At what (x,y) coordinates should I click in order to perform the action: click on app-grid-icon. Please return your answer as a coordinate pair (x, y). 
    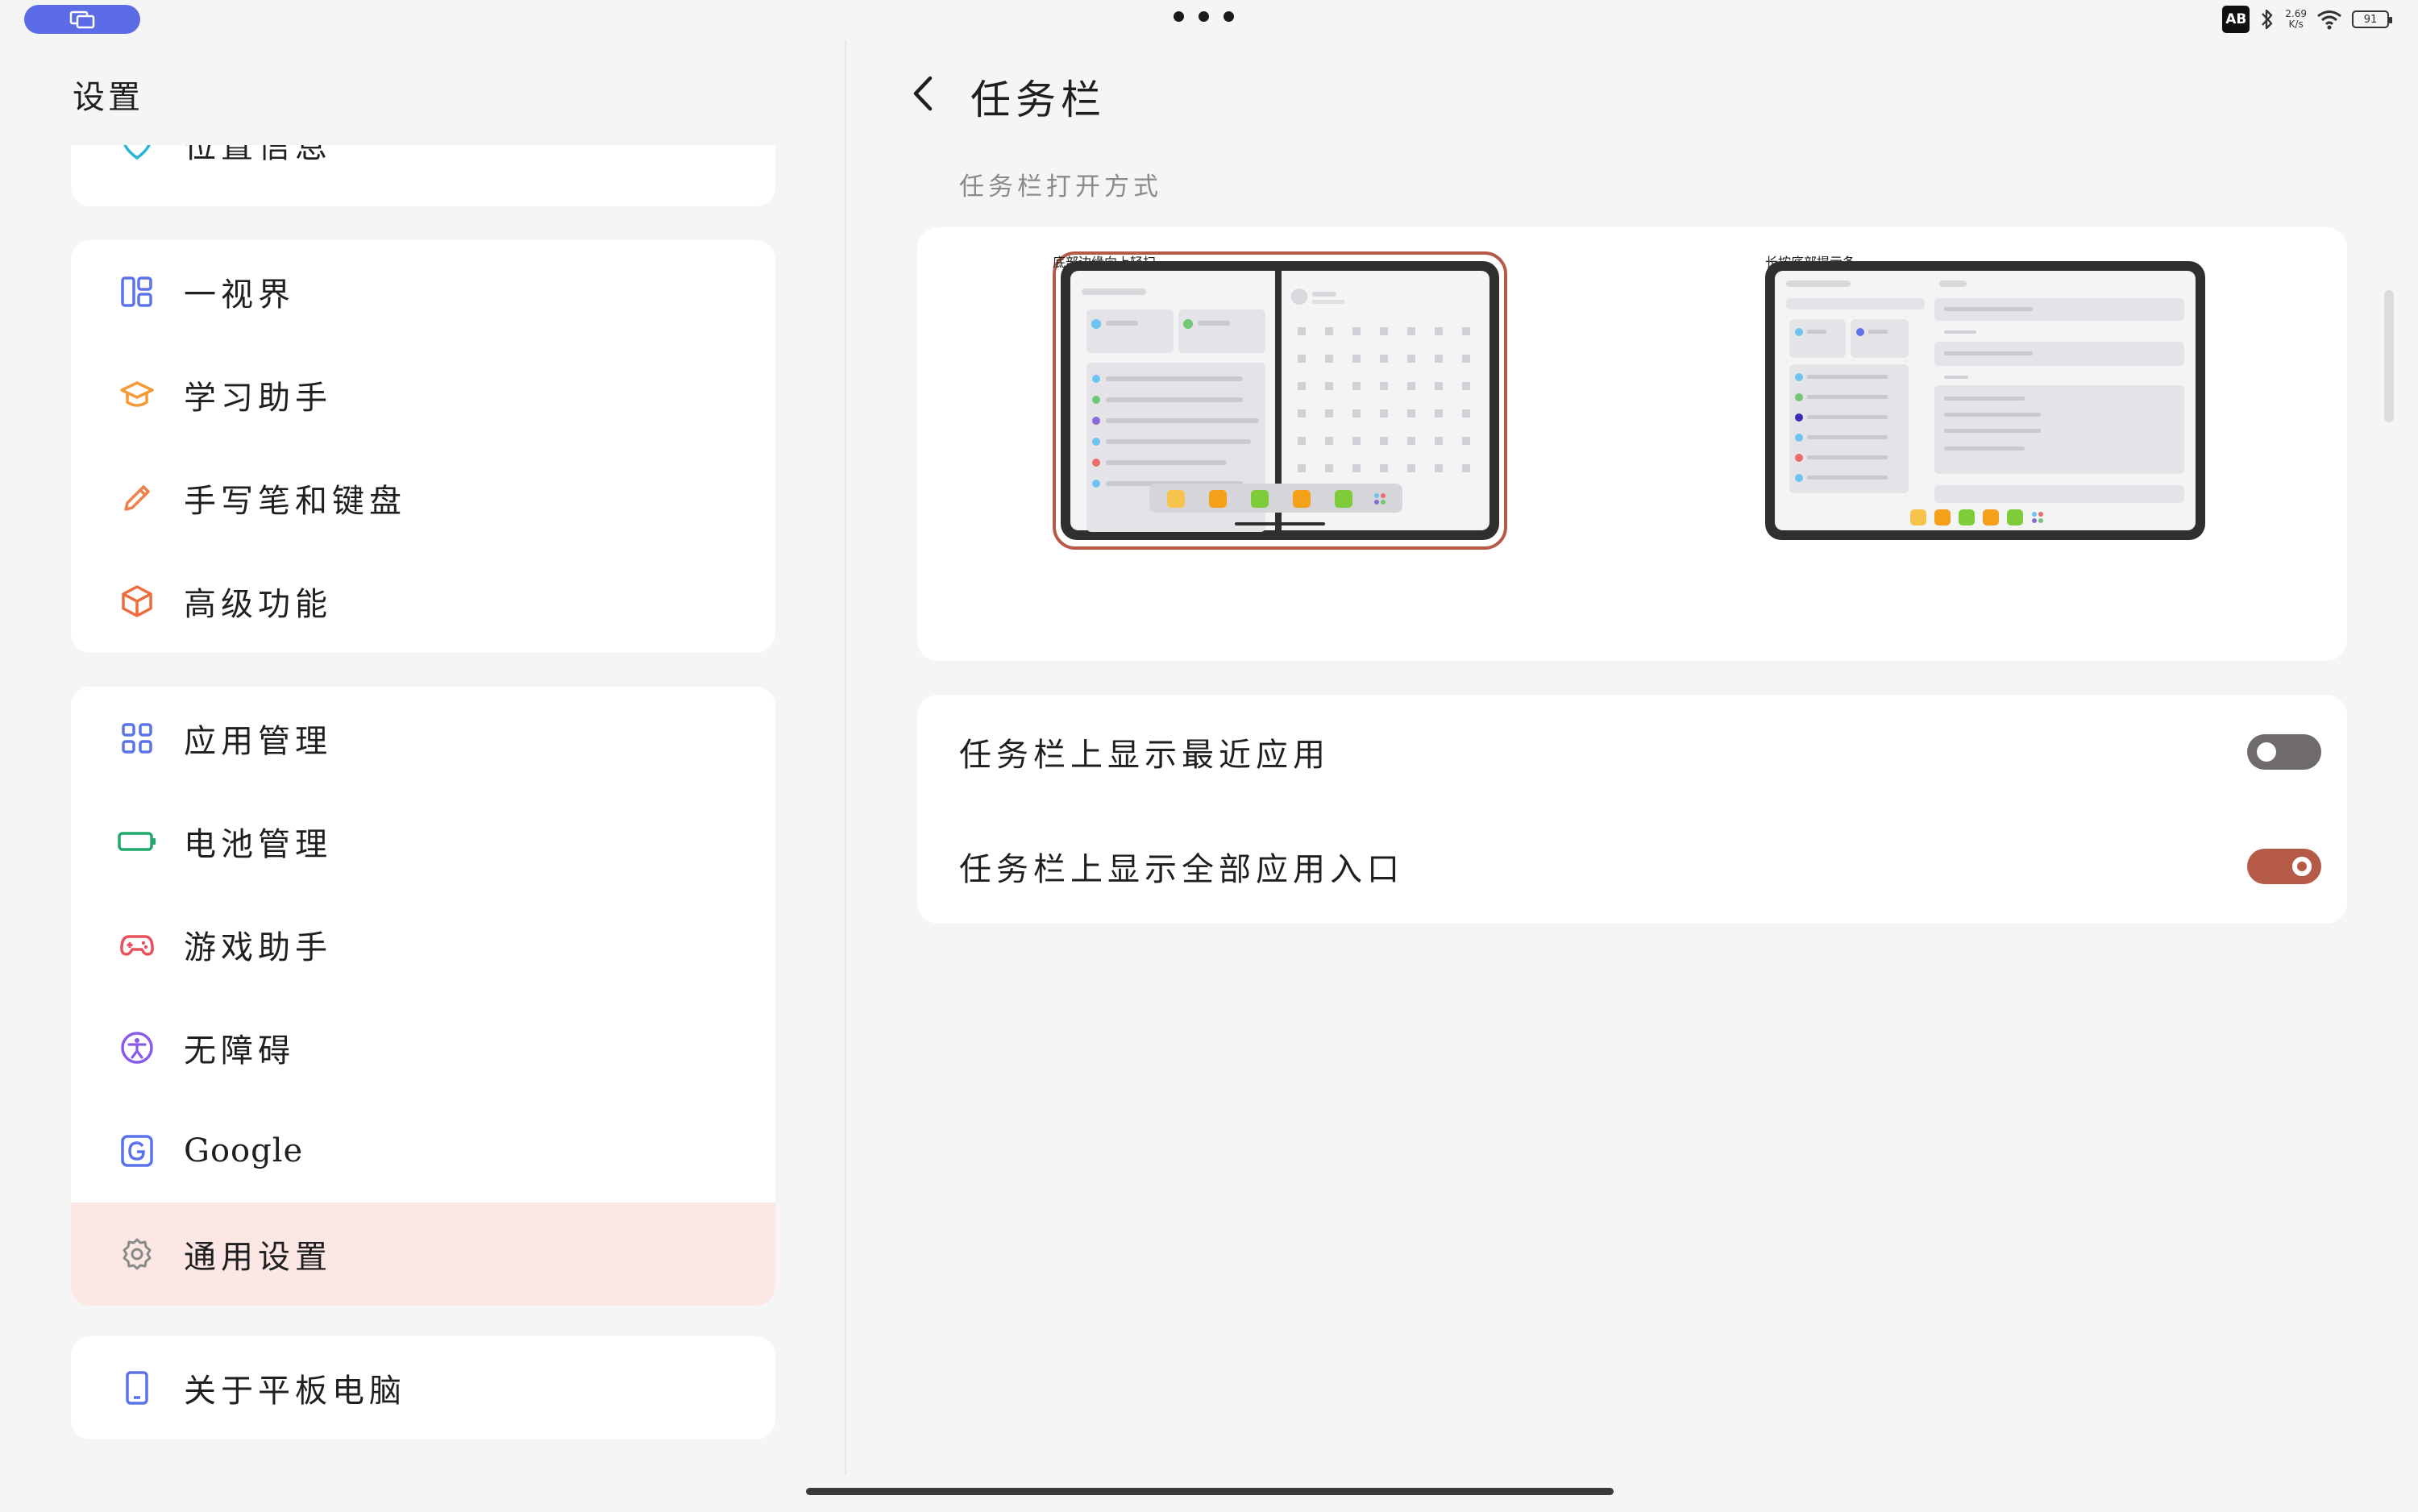
    Looking at the image, I should click on (137, 738).